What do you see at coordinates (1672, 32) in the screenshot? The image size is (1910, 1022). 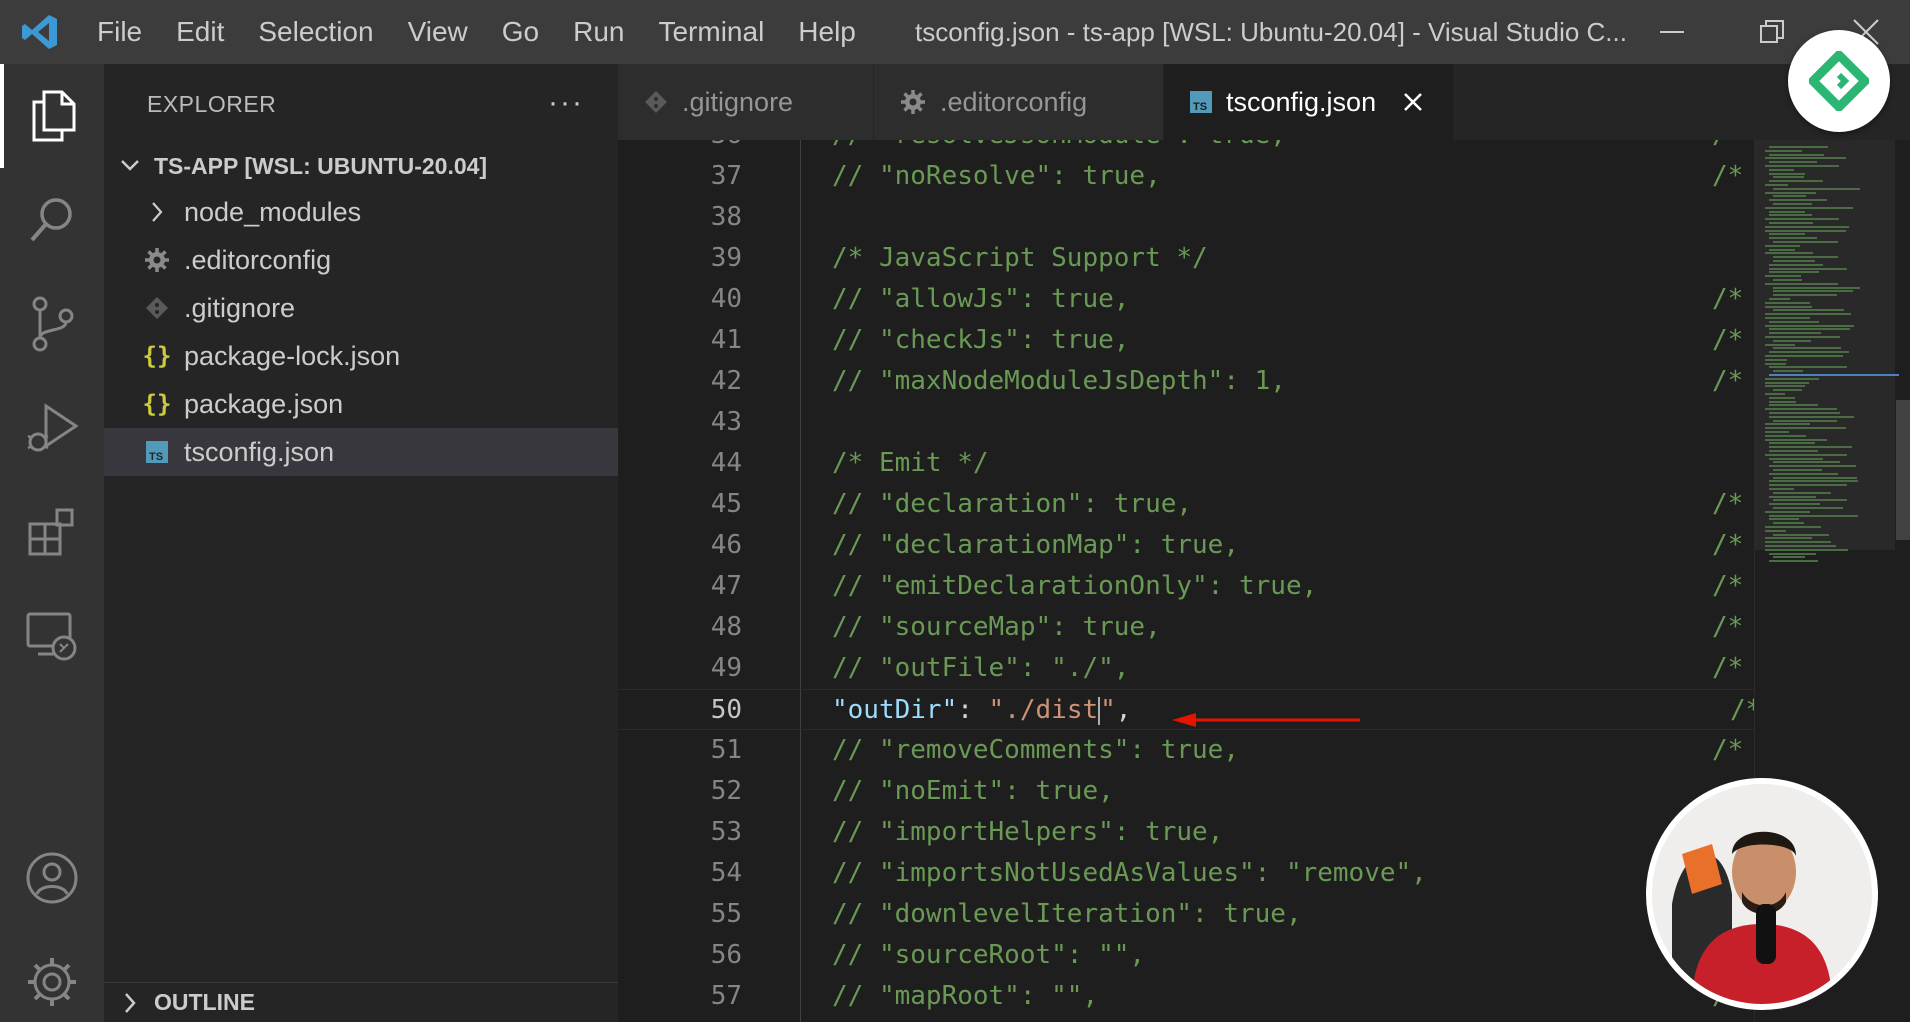 I see `minimize-button` at bounding box center [1672, 32].